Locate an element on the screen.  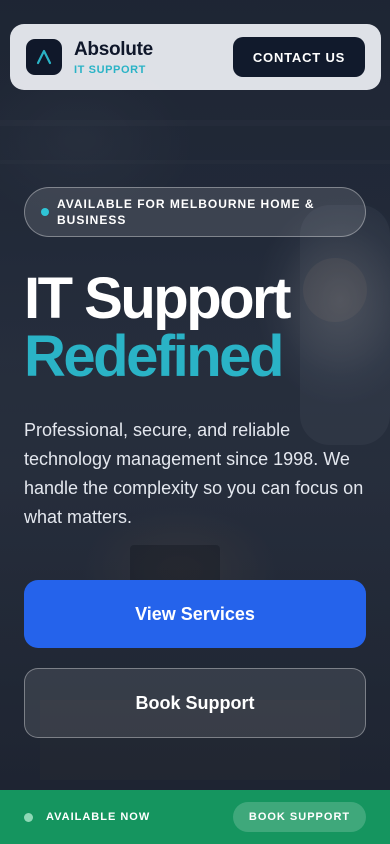
brand-tagline: IT SUPPORT is located at coordinates (110, 69).